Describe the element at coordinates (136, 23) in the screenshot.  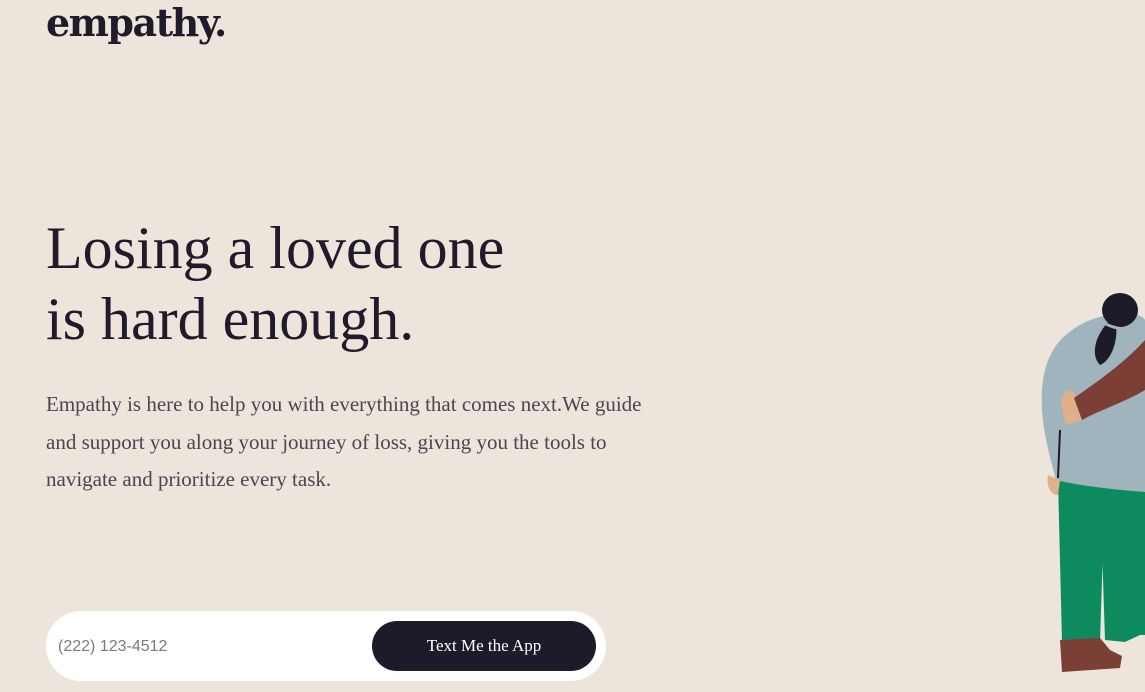
I see `empathy-logo: empathy.` at that location.